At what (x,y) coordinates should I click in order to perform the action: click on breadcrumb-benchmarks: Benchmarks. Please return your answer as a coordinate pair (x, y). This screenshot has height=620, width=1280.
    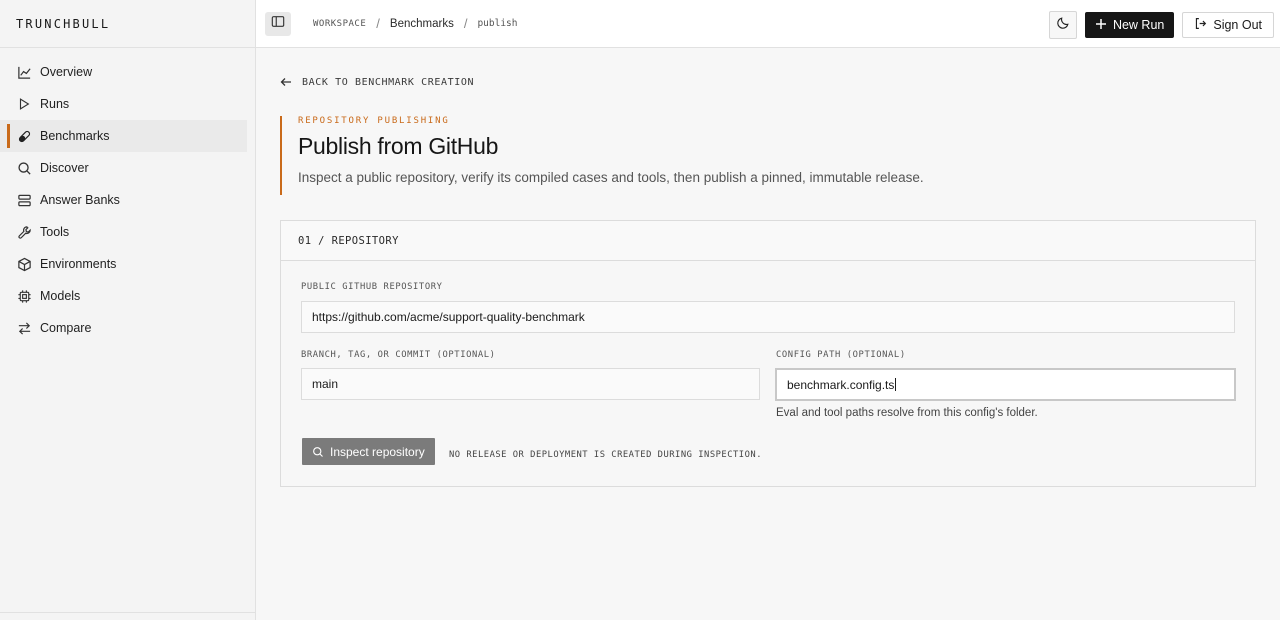
    Looking at the image, I should click on (422, 24).